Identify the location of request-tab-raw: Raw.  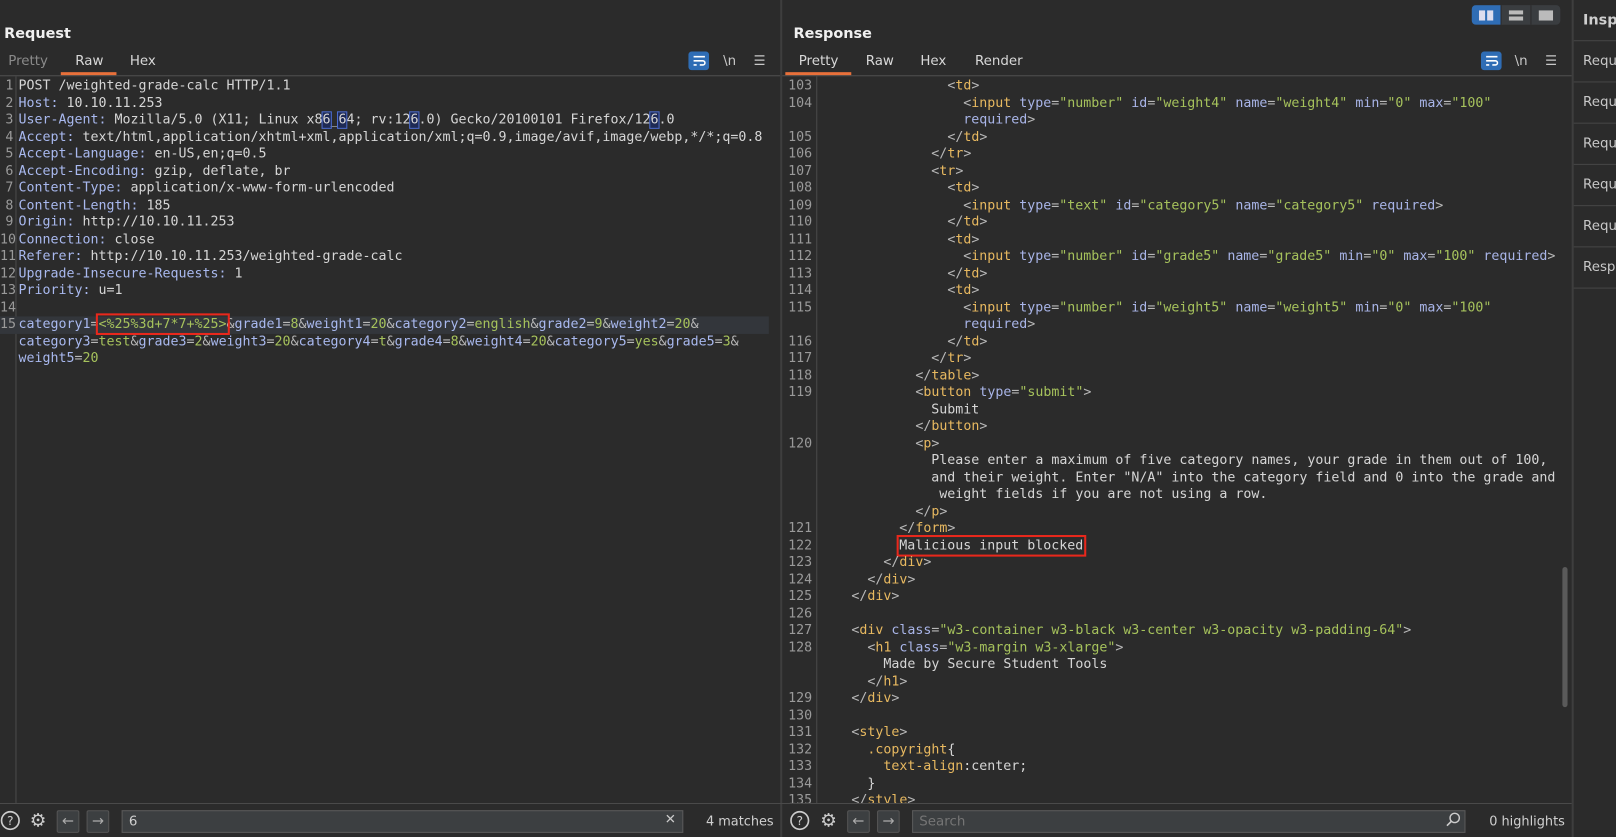
(89, 61).